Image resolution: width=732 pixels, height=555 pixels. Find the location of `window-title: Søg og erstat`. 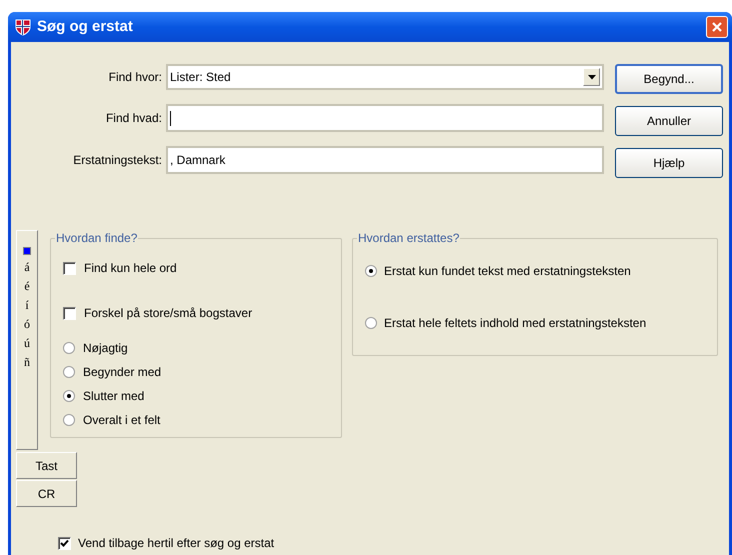

window-title: Søg og erstat is located at coordinates (85, 26).